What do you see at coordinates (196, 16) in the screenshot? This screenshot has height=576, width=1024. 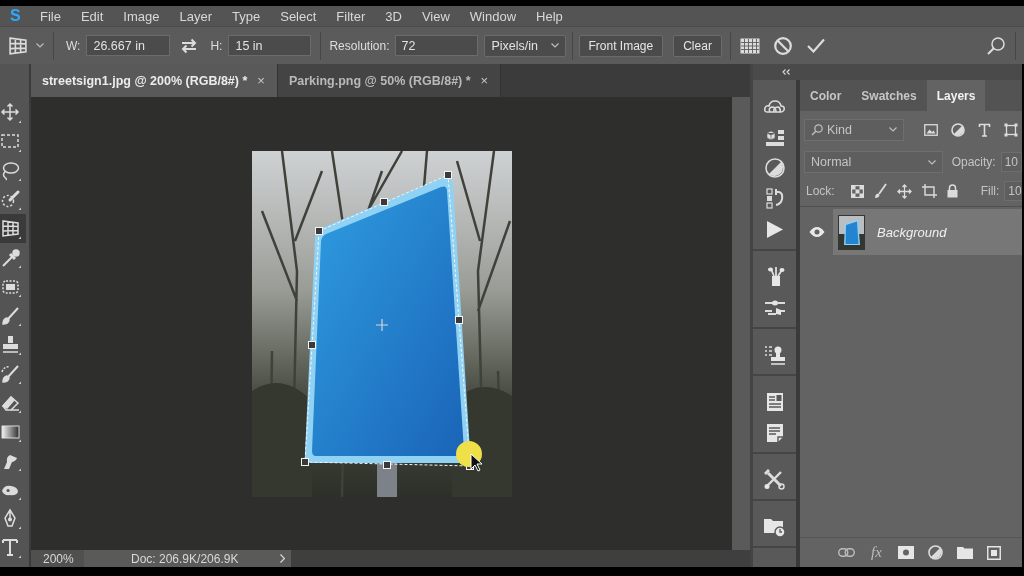 I see `menu-item: Layer` at bounding box center [196, 16].